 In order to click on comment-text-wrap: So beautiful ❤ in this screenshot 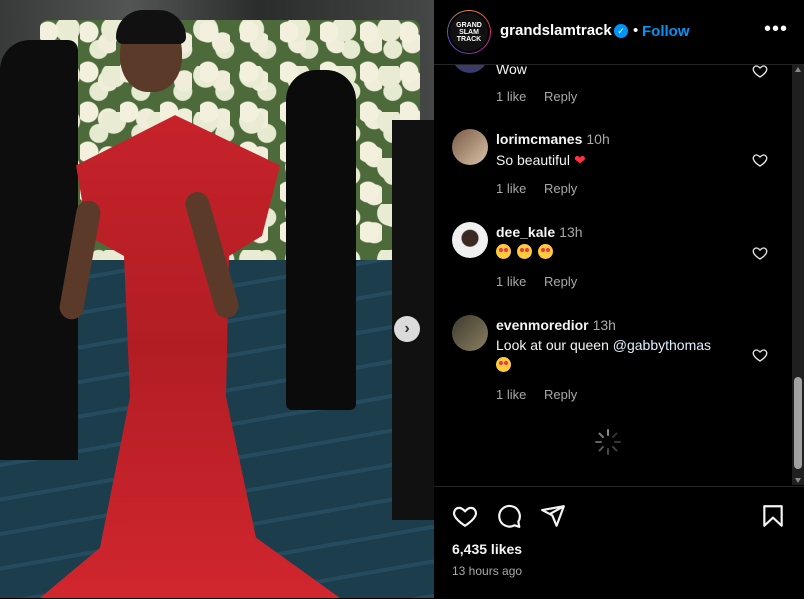, I will do `click(541, 160)`.